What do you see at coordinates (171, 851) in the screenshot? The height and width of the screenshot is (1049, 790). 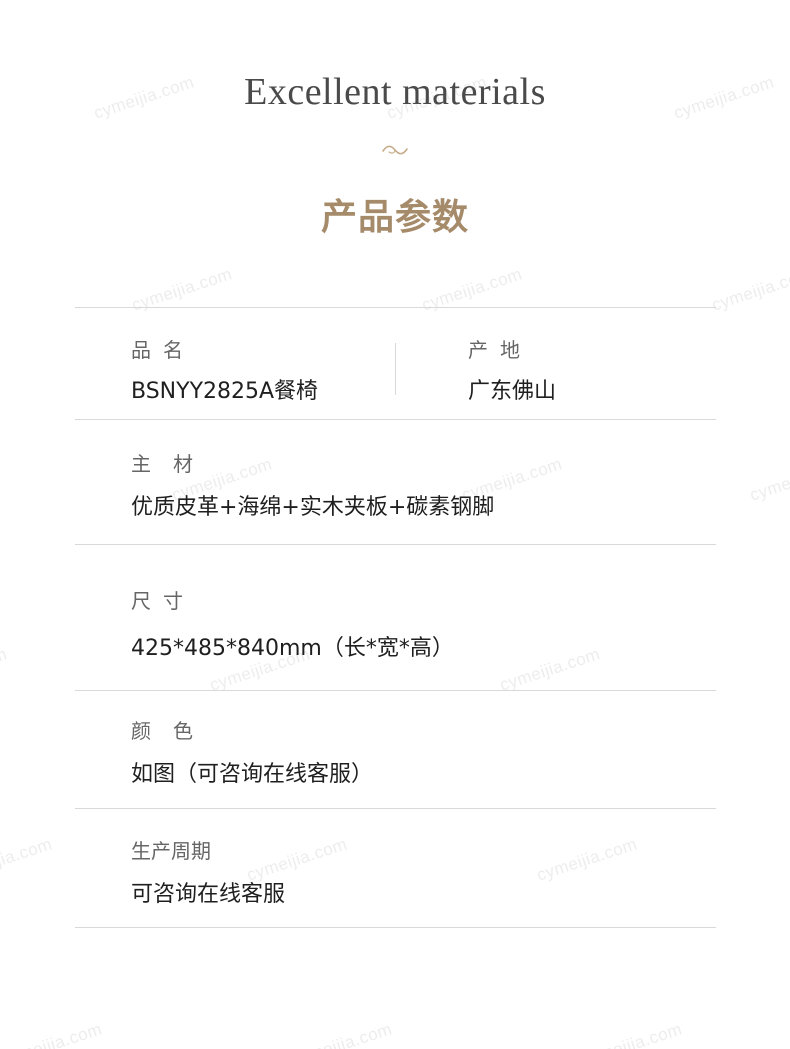 I see `spec-label: 生产周期` at bounding box center [171, 851].